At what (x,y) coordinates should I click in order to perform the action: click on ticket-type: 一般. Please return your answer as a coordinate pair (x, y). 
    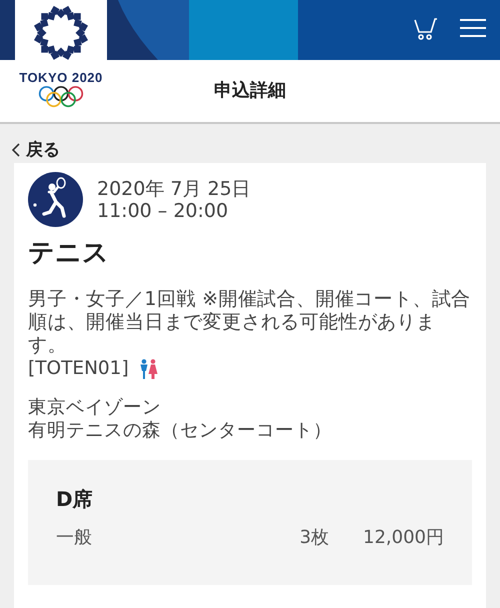
    Looking at the image, I should click on (74, 537).